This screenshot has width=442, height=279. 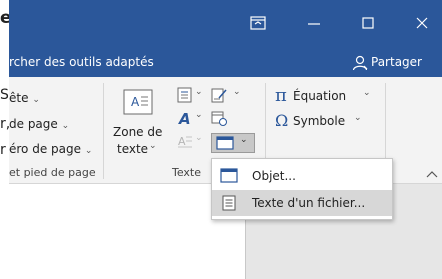 I want to click on text-box-icon: A, so click(x=138, y=102).